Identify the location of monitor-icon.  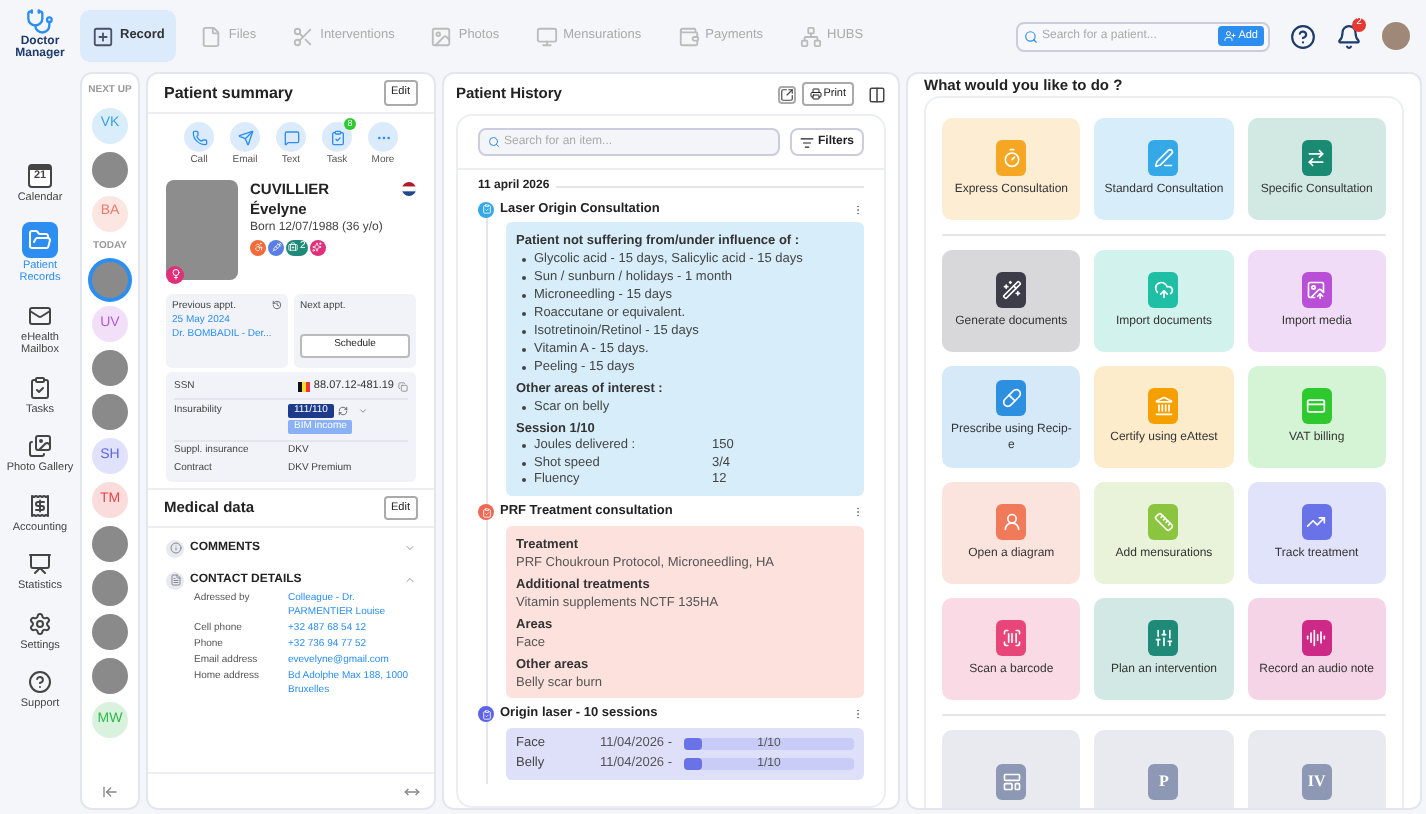
(546, 36).